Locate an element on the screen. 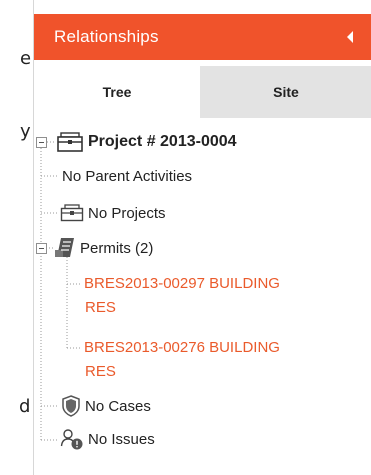 The image size is (371, 475). tree-node-project: Project # 2013-0004 is located at coordinates (146, 142).